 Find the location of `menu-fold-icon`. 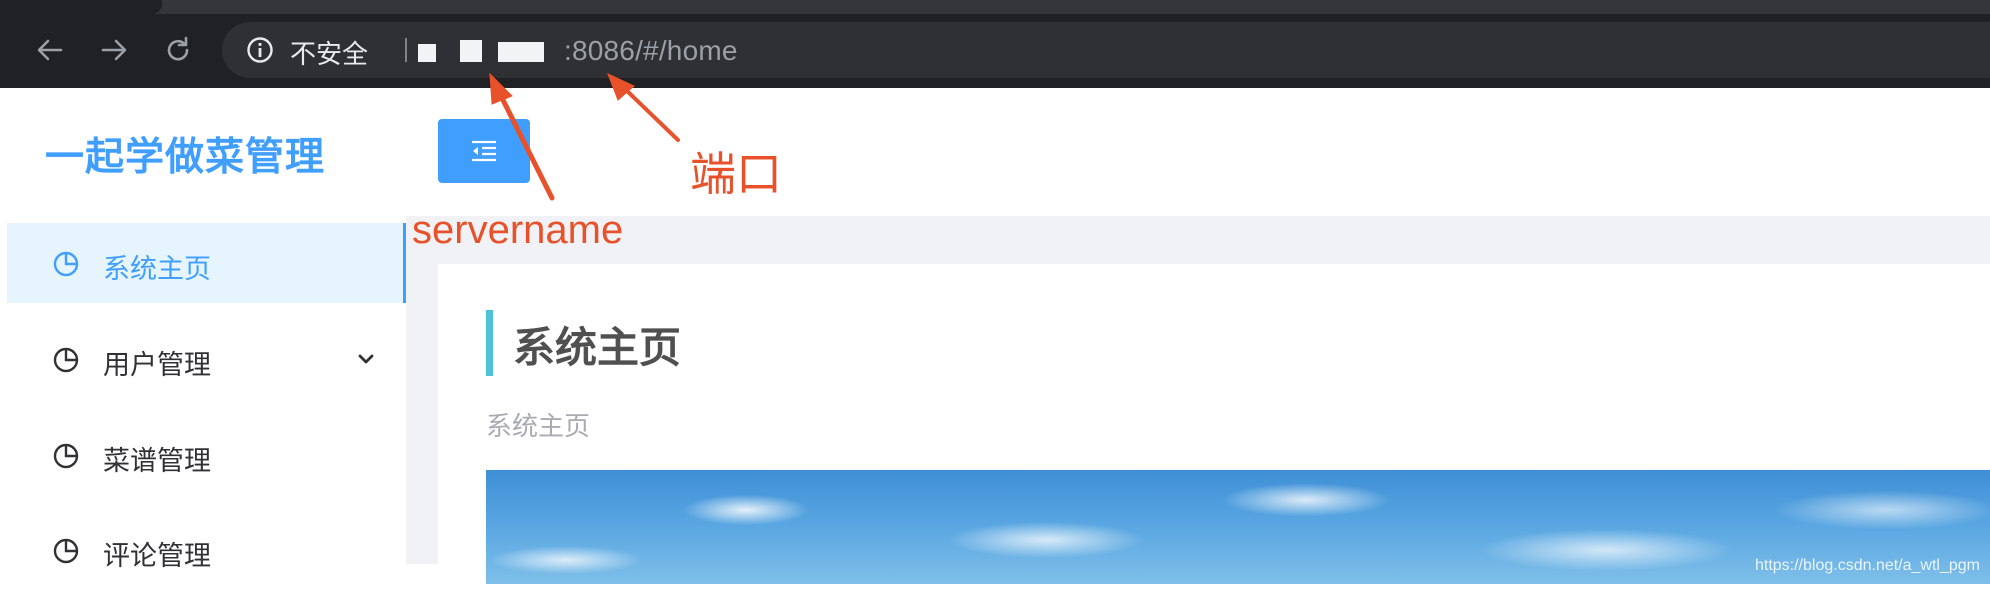

menu-fold-icon is located at coordinates (484, 151).